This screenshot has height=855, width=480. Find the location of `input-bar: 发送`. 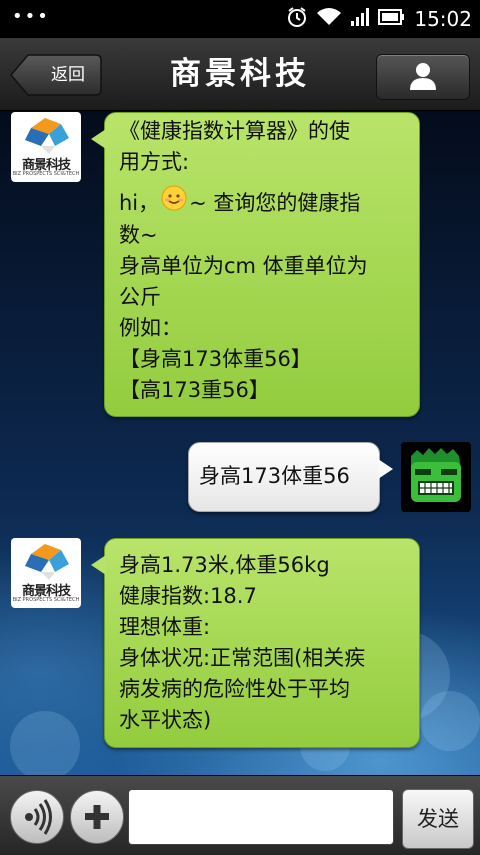

input-bar: 发送 is located at coordinates (240, 815).